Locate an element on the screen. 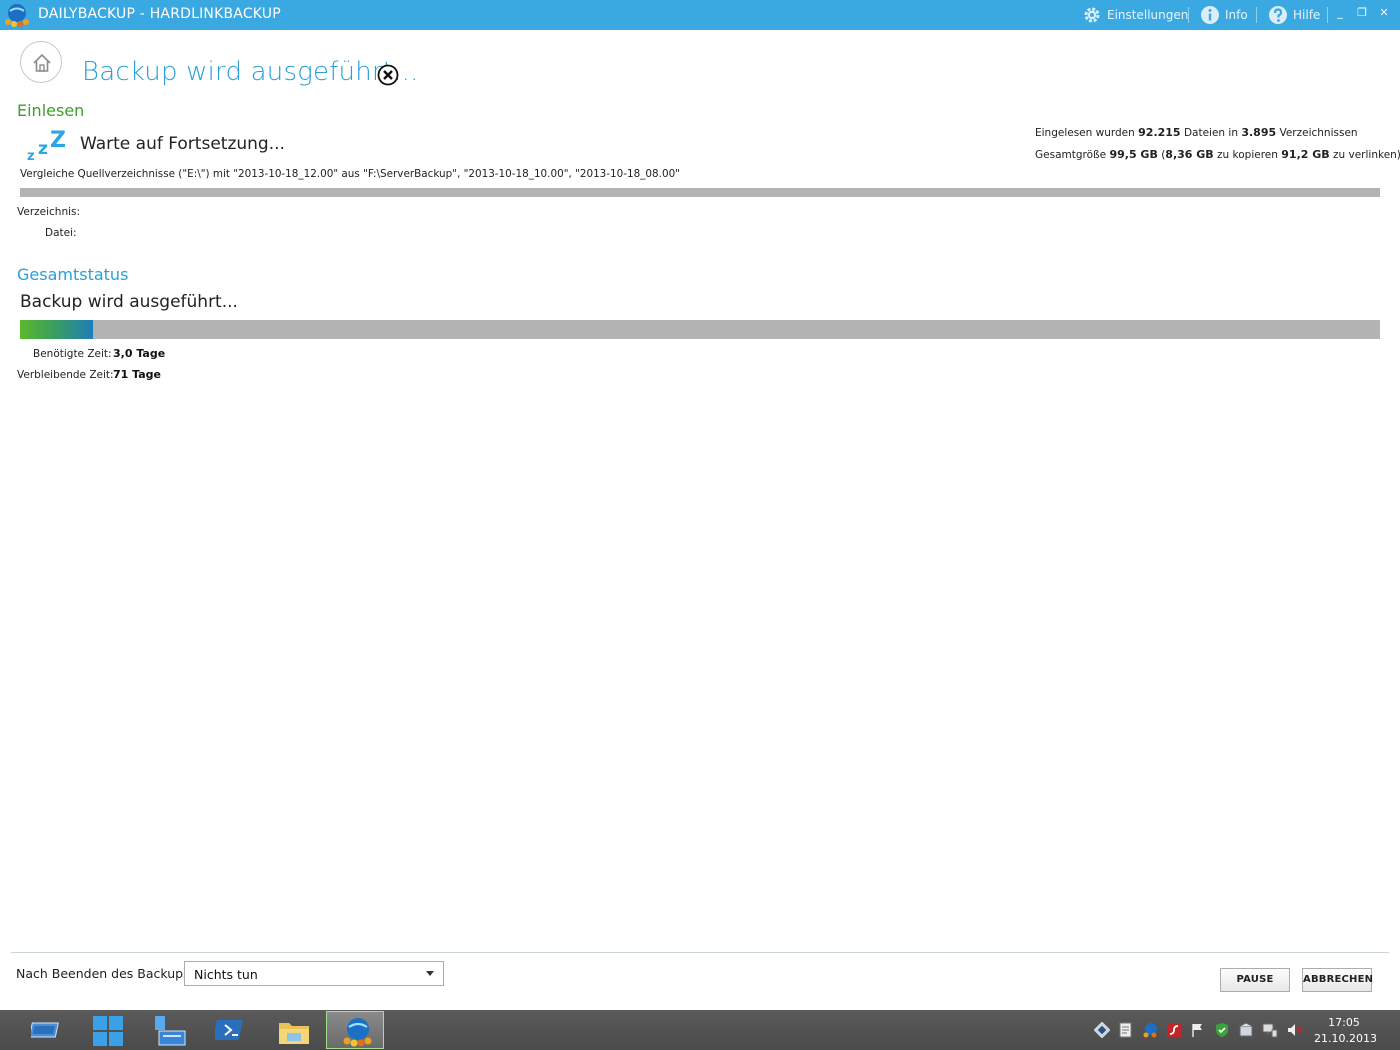  read-prefix: Eingelesen wurden is located at coordinates (1085, 133).